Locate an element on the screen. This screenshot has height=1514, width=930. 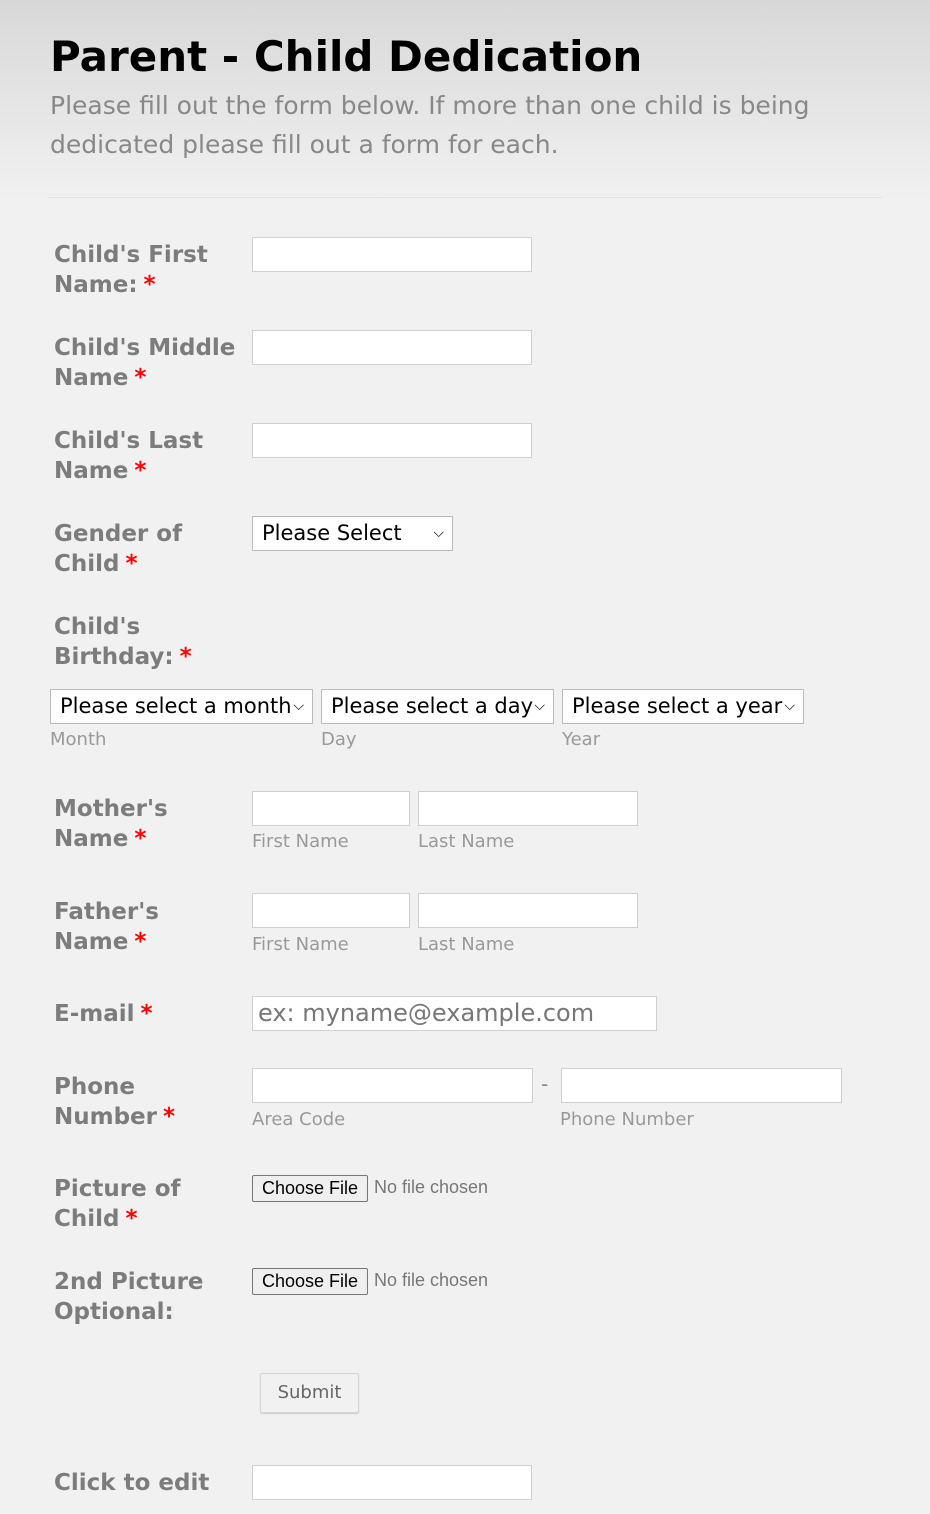
mother-name-label: Mother's Name * is located at coordinates (111, 824).